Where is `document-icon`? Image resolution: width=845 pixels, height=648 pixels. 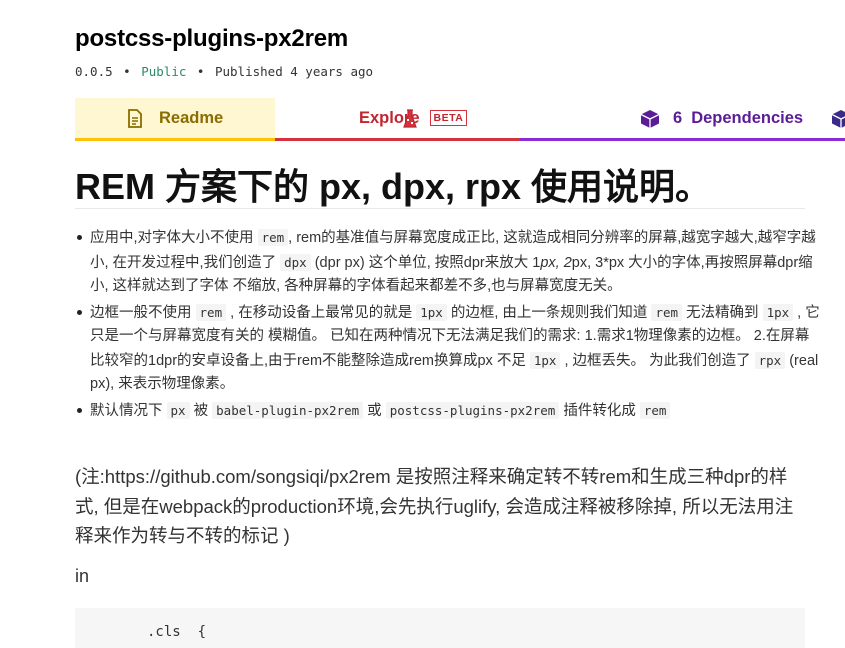
document-icon is located at coordinates (135, 118).